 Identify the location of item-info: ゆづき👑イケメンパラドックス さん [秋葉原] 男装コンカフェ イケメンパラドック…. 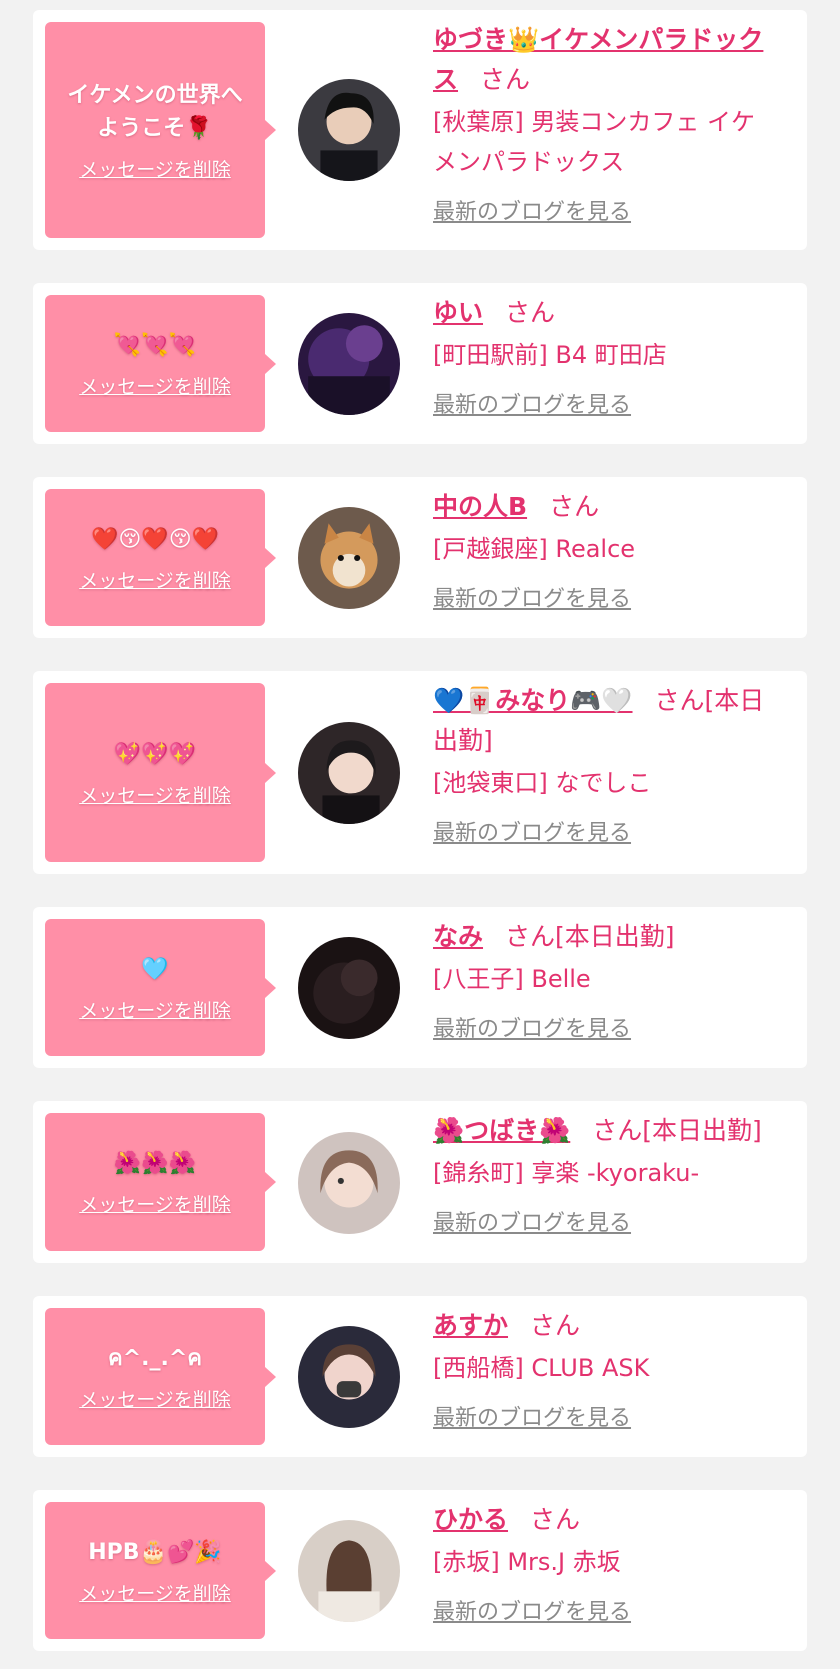
(605, 123).